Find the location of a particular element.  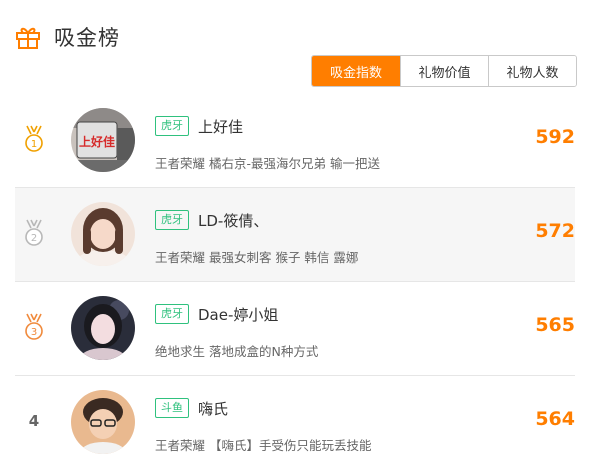

rank-1-medal-icon: 1 is located at coordinates (34, 139).